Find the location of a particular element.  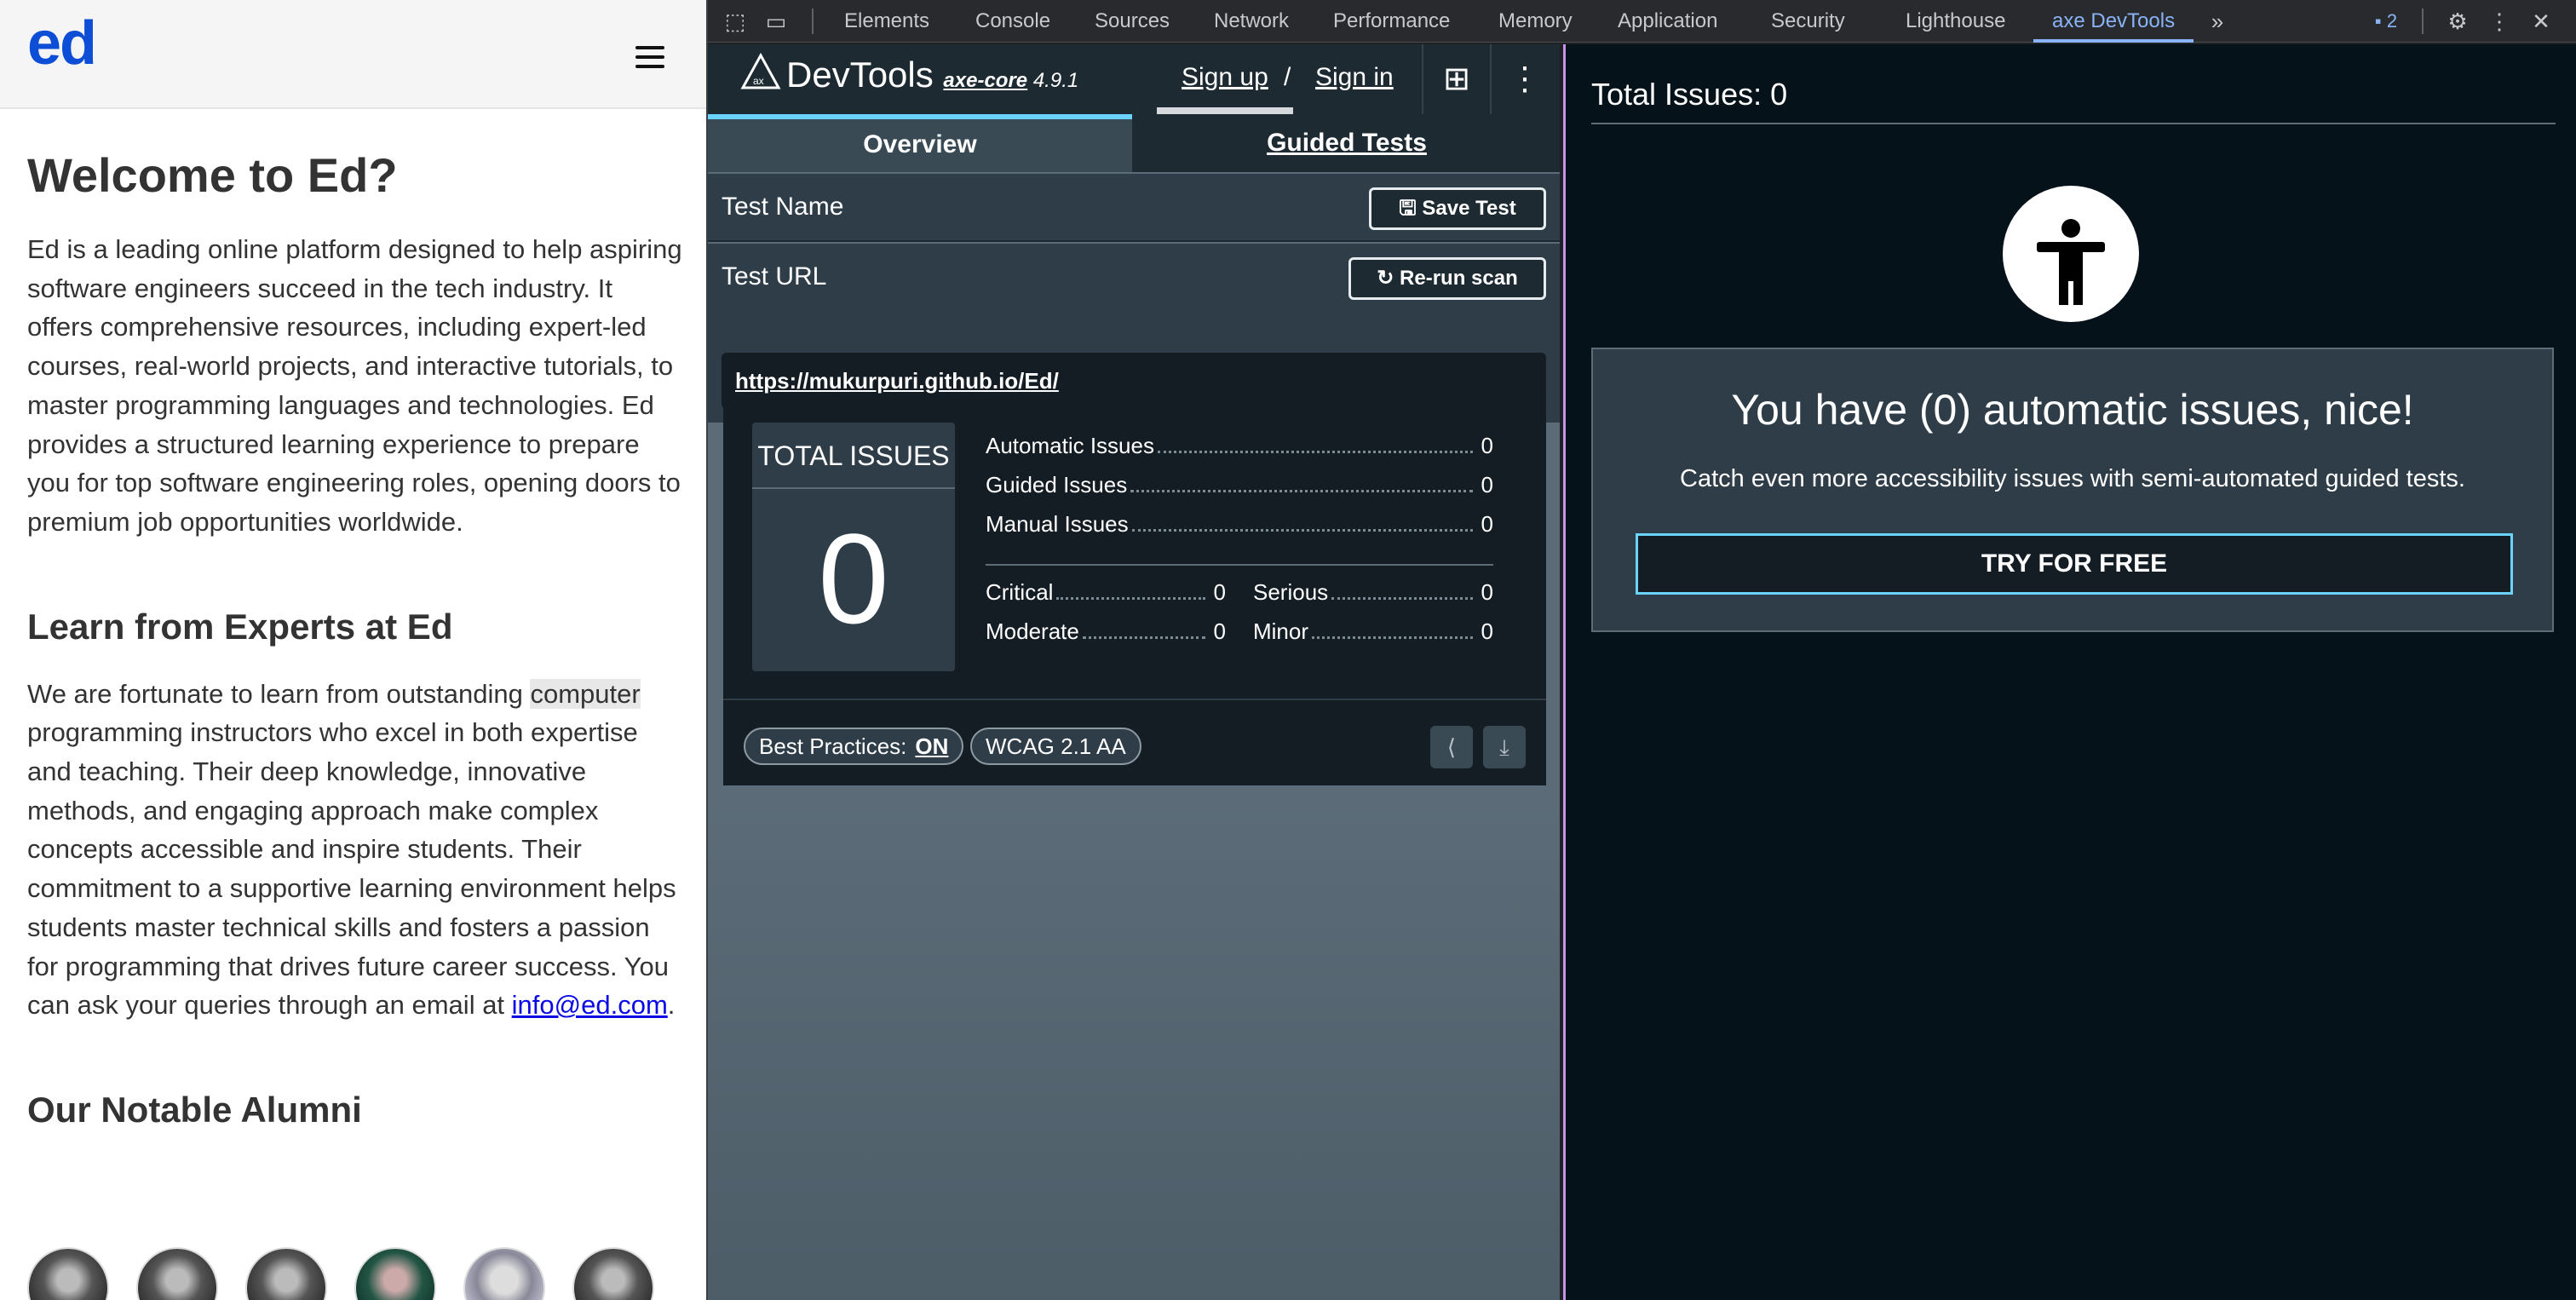

download-icon: ⤓ is located at coordinates (1505, 747).